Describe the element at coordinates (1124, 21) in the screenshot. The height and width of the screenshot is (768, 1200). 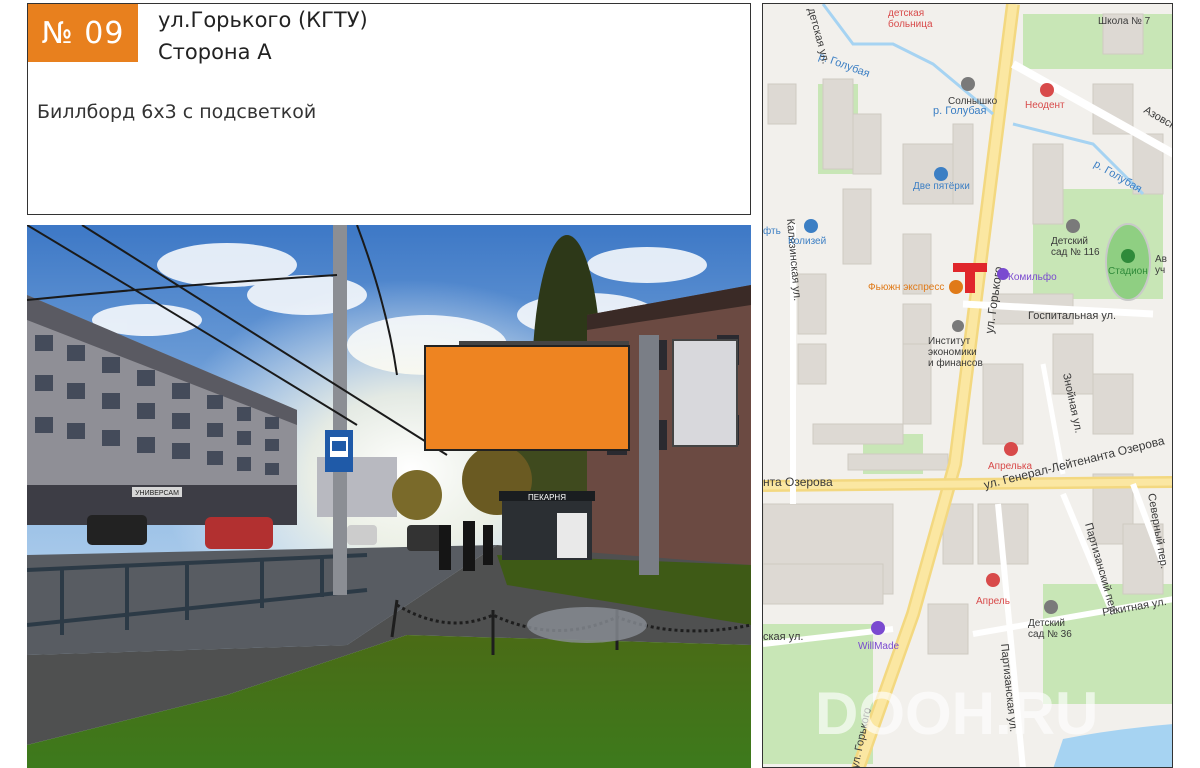
I see `poi-shkola: Школа № 7` at that location.